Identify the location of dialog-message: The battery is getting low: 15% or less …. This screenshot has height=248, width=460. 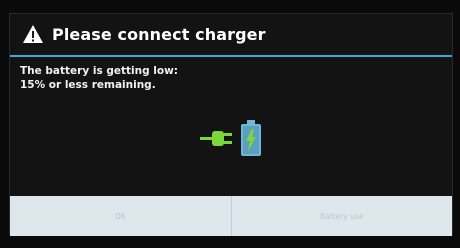
(99, 78).